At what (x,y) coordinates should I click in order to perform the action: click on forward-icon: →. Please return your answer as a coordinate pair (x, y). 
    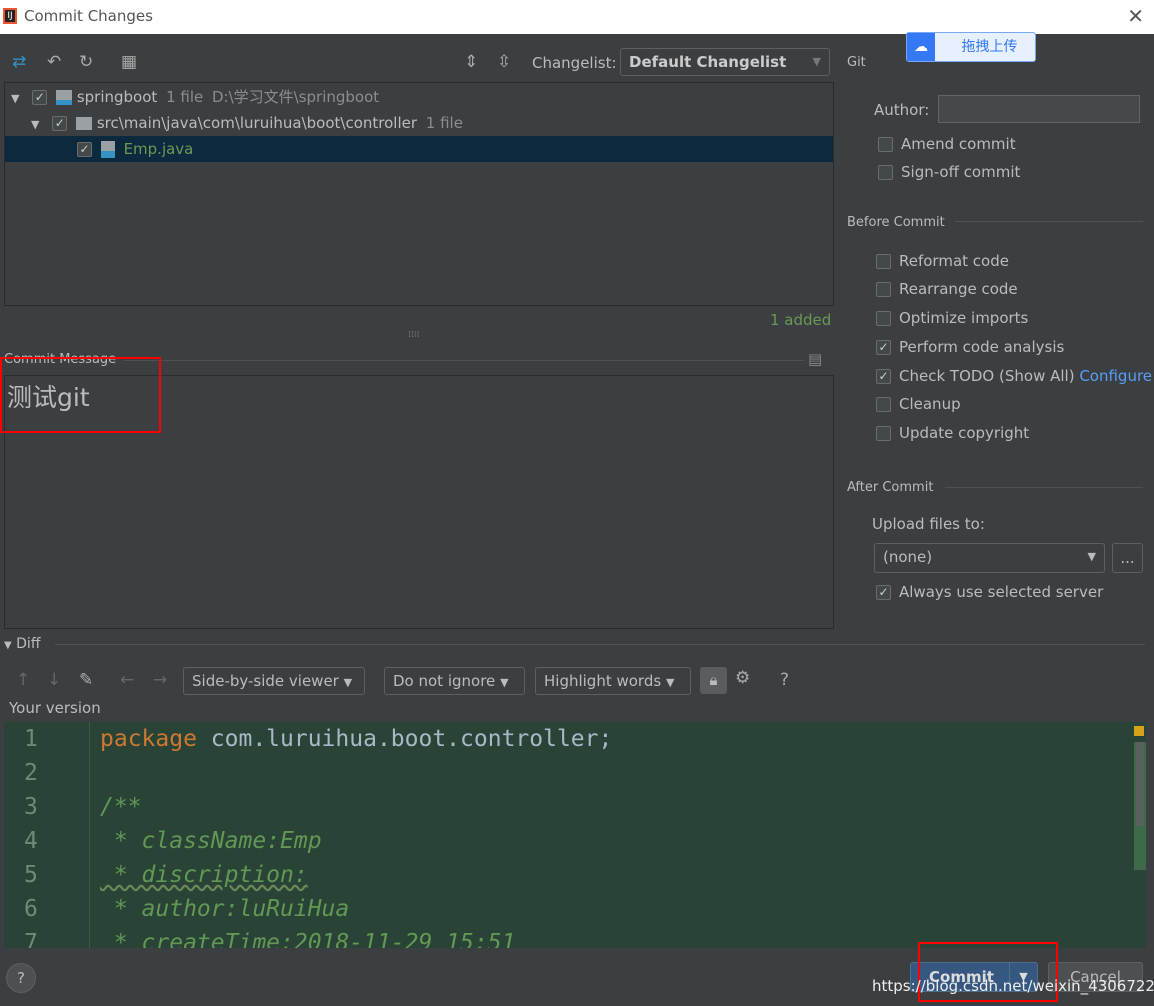
    Looking at the image, I should click on (160, 680).